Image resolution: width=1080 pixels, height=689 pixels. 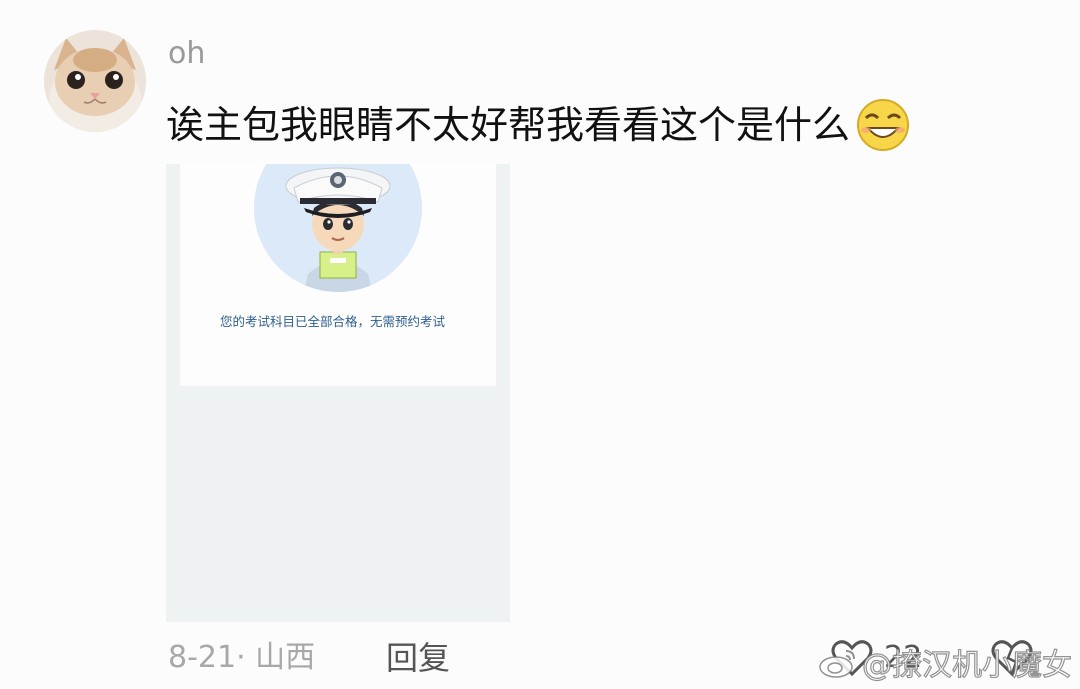 I want to click on police-officer-icon, so click(x=338, y=228).